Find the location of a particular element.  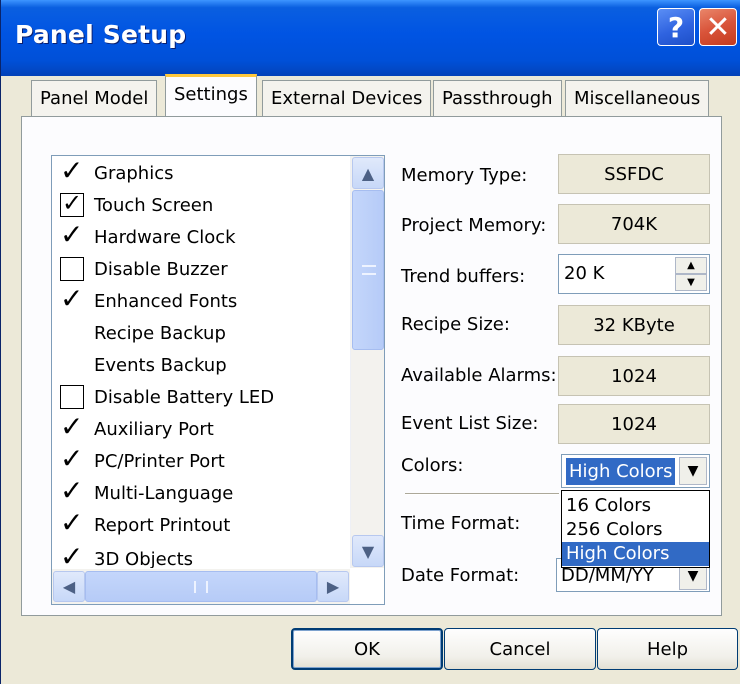

divider is located at coordinates (482, 494).